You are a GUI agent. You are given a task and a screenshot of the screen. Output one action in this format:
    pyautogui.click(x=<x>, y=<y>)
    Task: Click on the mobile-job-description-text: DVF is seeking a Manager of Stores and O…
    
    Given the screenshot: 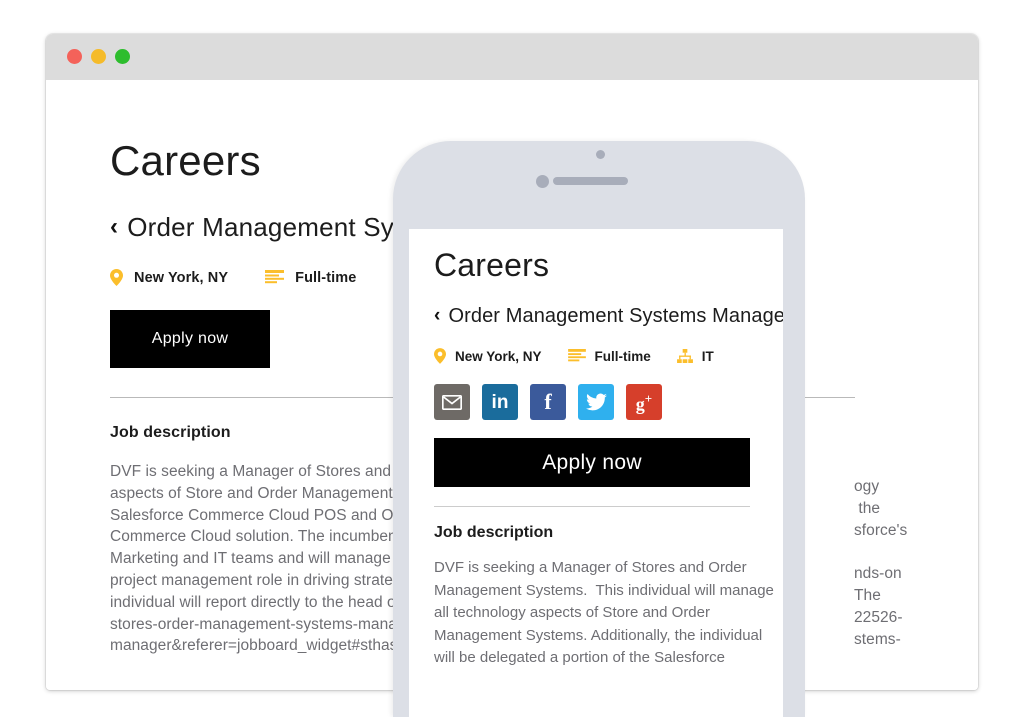 What is the action you would take?
    pyautogui.click(x=604, y=612)
    